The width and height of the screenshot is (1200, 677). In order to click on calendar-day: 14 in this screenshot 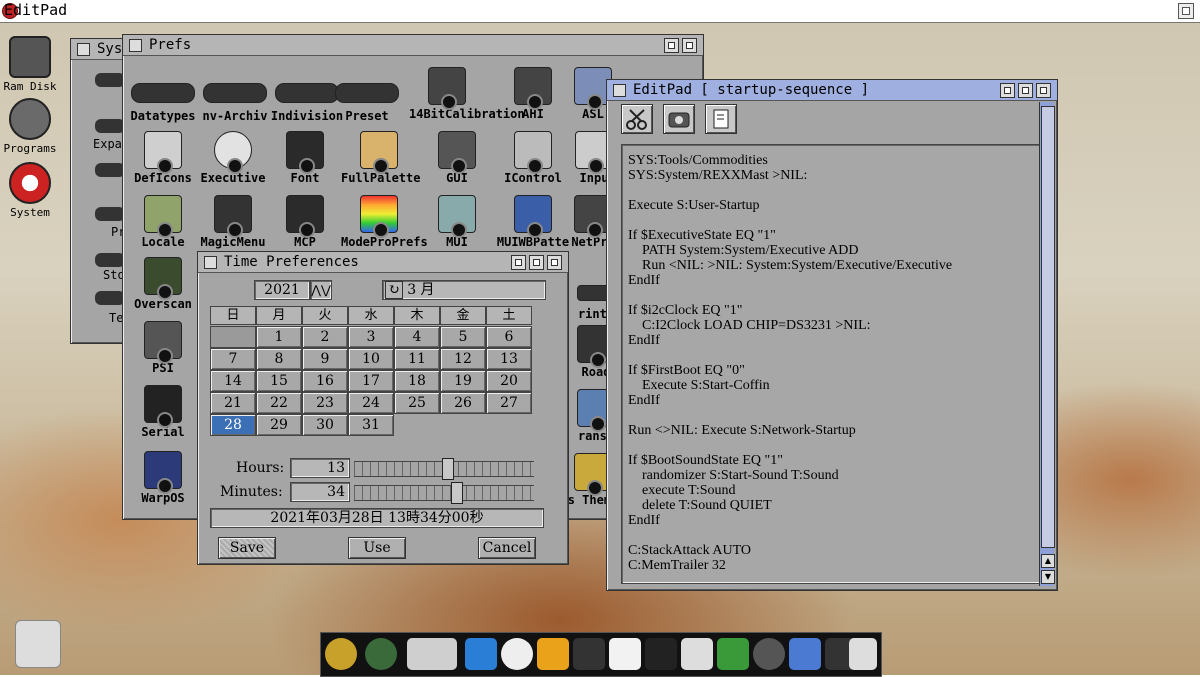, I will do `click(233, 381)`.